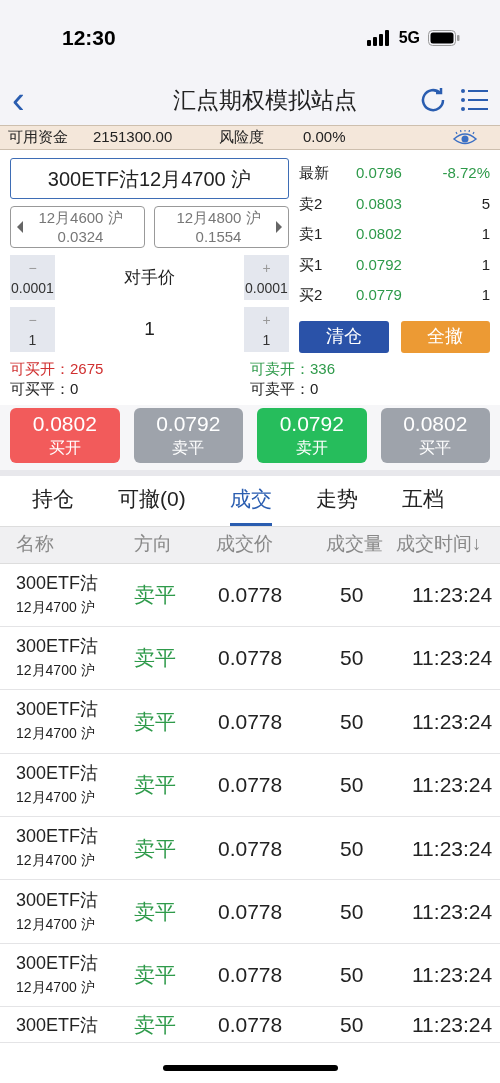 The image size is (500, 1083). Describe the element at coordinates (379, 173) in the screenshot. I see `quote-price: 0.0796` at that location.